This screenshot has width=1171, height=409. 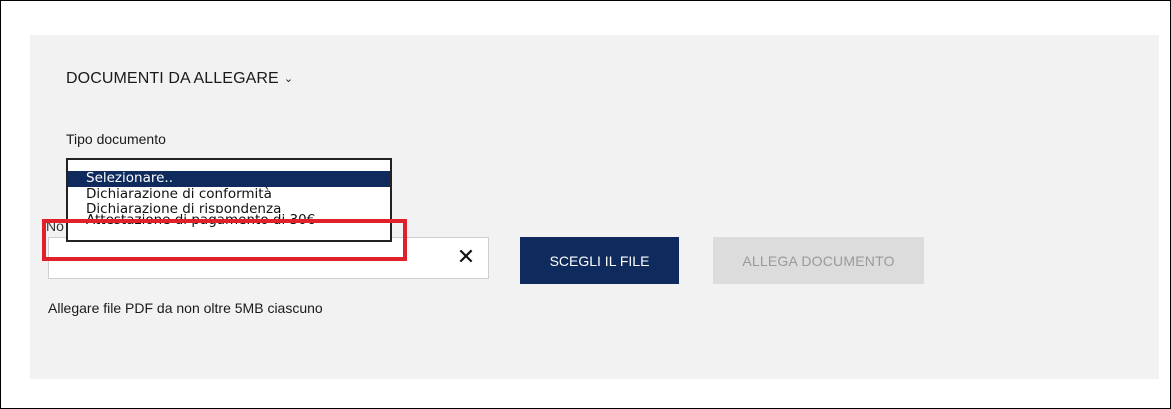 I want to click on chevron-down-icon: ⌄, so click(x=288, y=78).